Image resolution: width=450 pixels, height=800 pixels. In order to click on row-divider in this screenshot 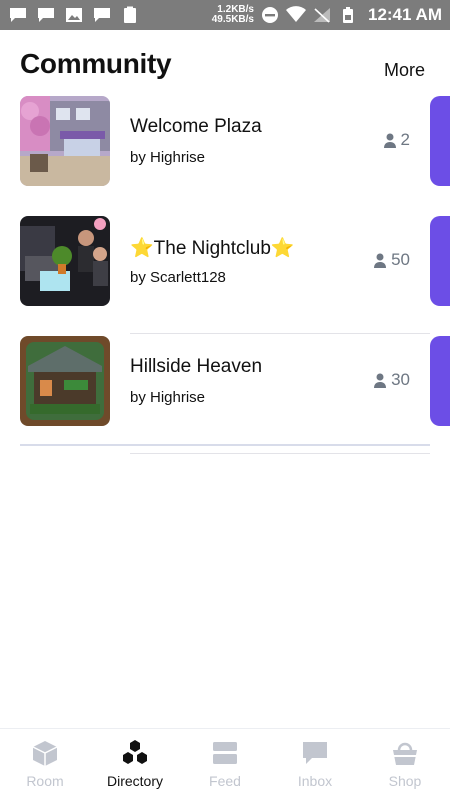, I will do `click(280, 453)`.